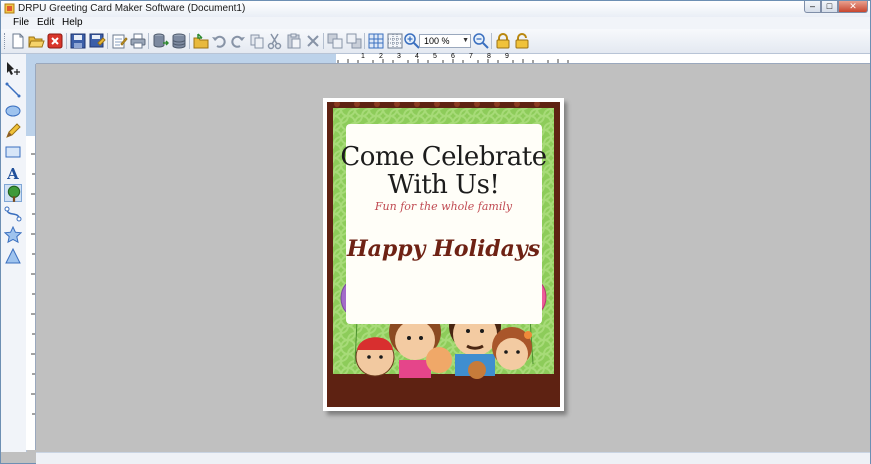  Describe the element at coordinates (21, 23) in the screenshot. I see `menu-file: File` at that location.